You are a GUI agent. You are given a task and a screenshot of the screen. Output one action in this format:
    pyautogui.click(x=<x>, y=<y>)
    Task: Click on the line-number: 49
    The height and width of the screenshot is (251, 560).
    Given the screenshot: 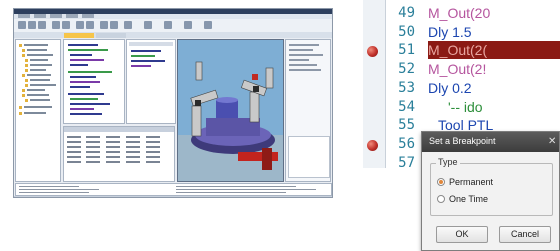 What is the action you would take?
    pyautogui.click(x=406, y=13)
    